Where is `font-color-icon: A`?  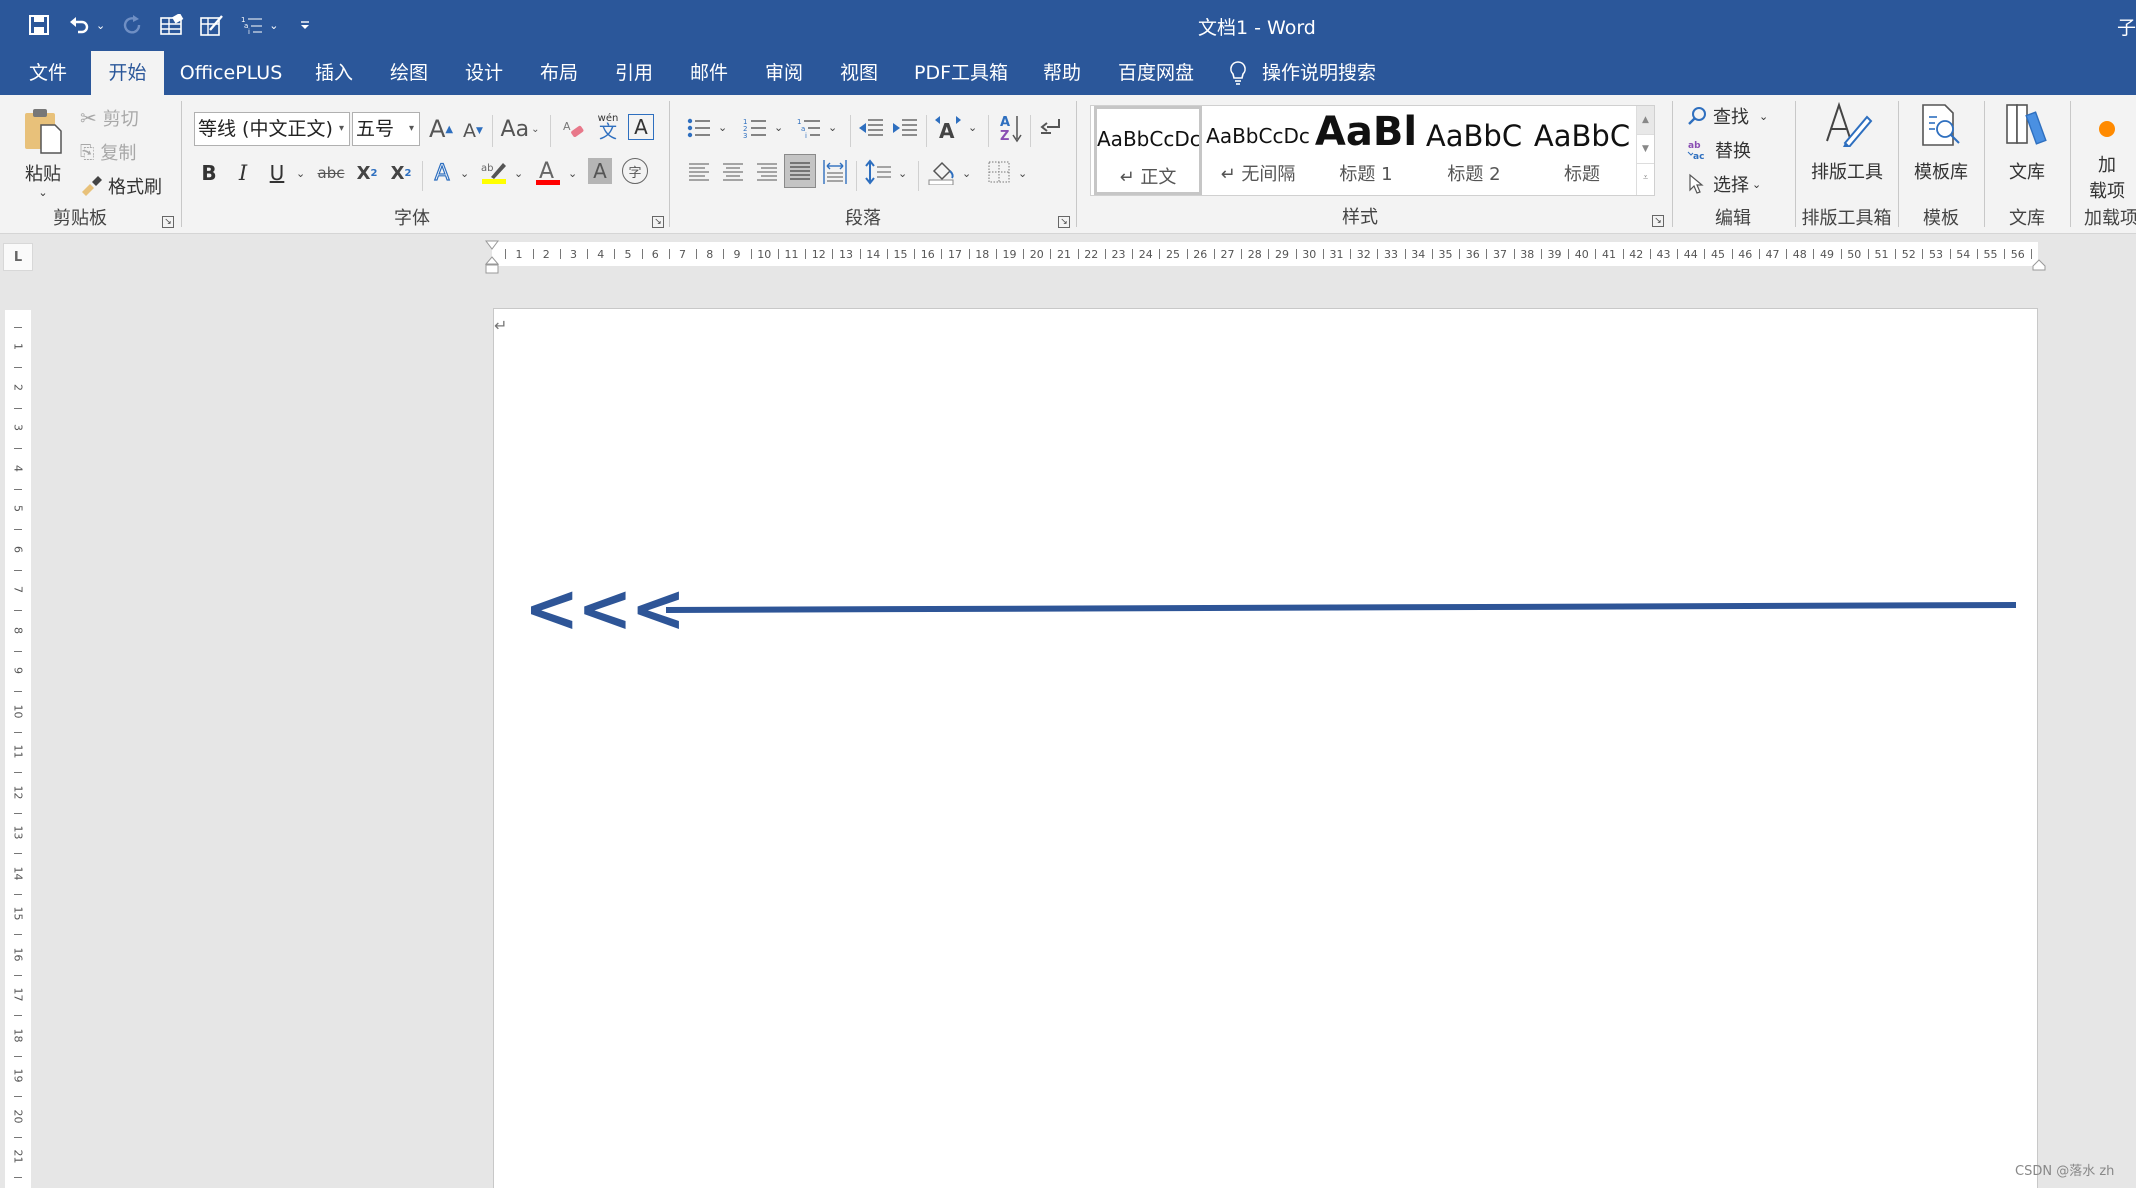 font-color-icon: A is located at coordinates (548, 172).